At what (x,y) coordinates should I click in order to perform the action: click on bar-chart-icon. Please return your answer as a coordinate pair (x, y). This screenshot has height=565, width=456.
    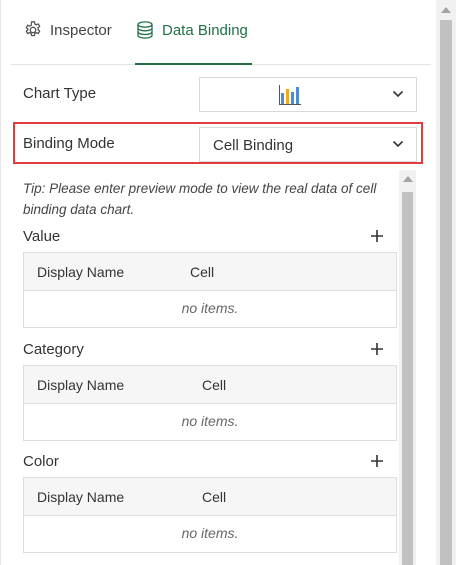
    Looking at the image, I should click on (290, 95).